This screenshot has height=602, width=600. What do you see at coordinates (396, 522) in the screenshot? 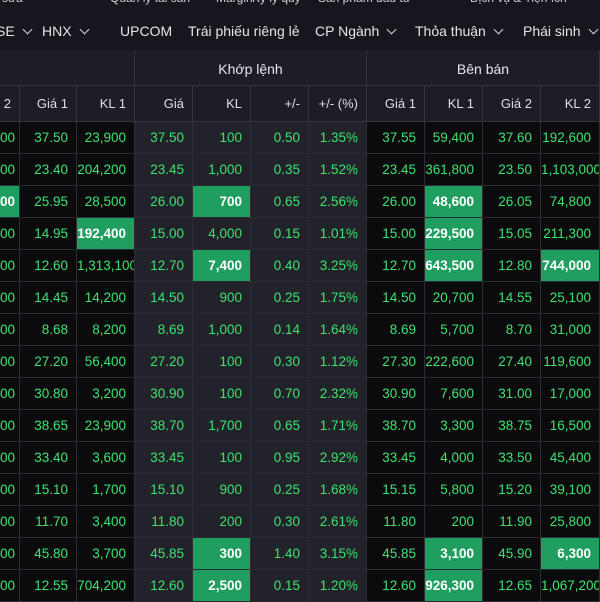
I see `cell-ask-price1: 11.80` at bounding box center [396, 522].